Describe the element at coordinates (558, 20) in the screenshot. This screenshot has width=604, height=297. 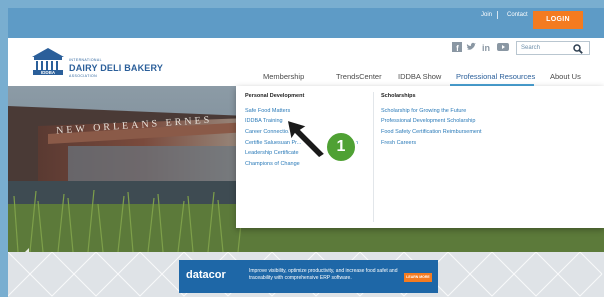
I see `login-button: LOGIN` at that location.